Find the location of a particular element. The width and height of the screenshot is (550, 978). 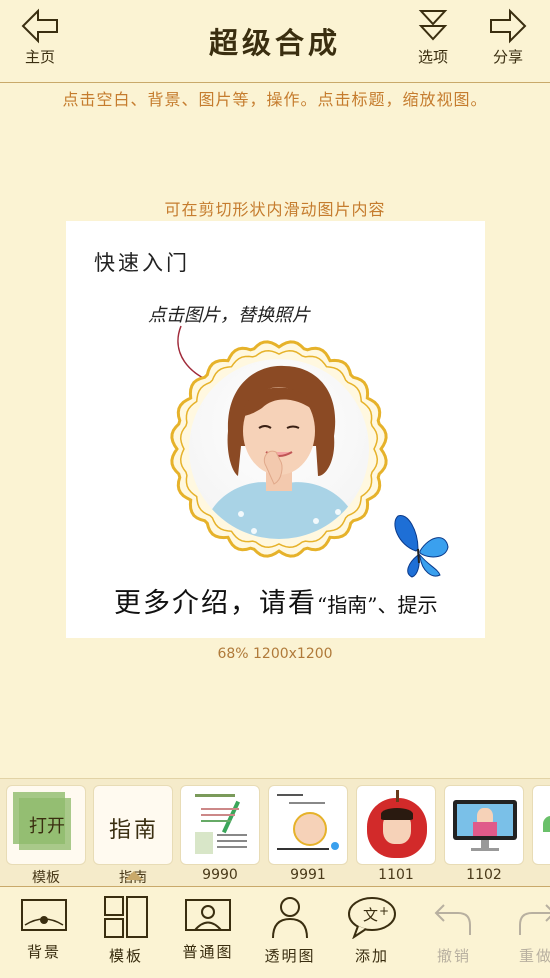

thumb-label: 1101 is located at coordinates (396, 875).